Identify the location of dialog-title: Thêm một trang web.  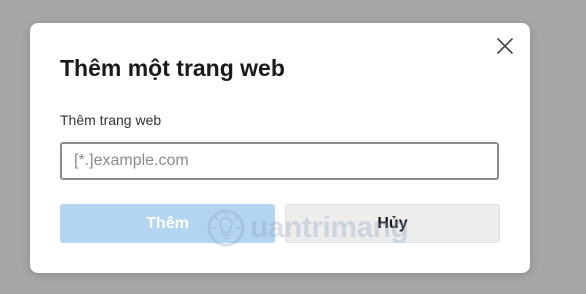
(172, 68).